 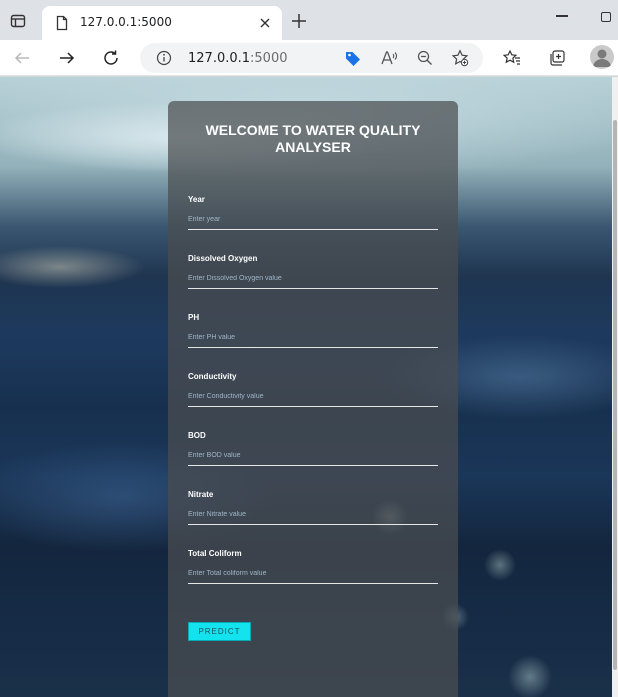 I want to click on total-coliform-field: Total Coliform, so click(x=313, y=566).